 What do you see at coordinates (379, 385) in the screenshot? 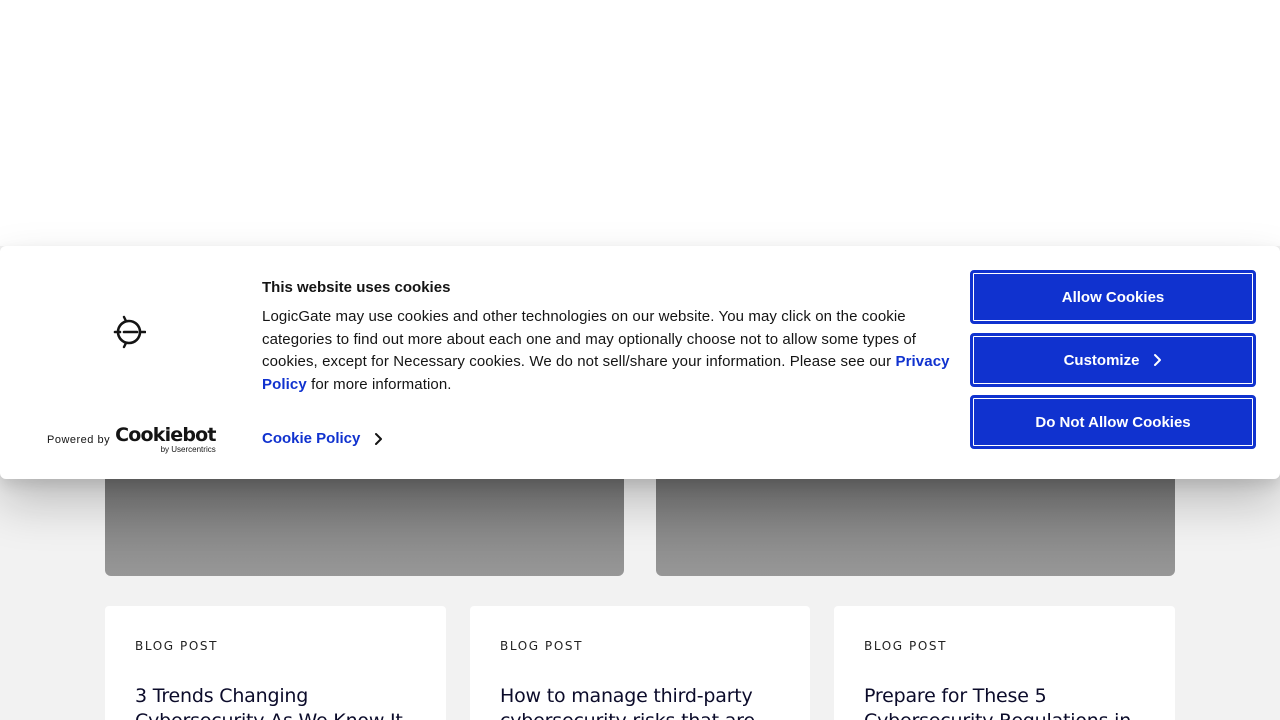
I see `cookie-banner-body-suffix: for more information.` at bounding box center [379, 385].